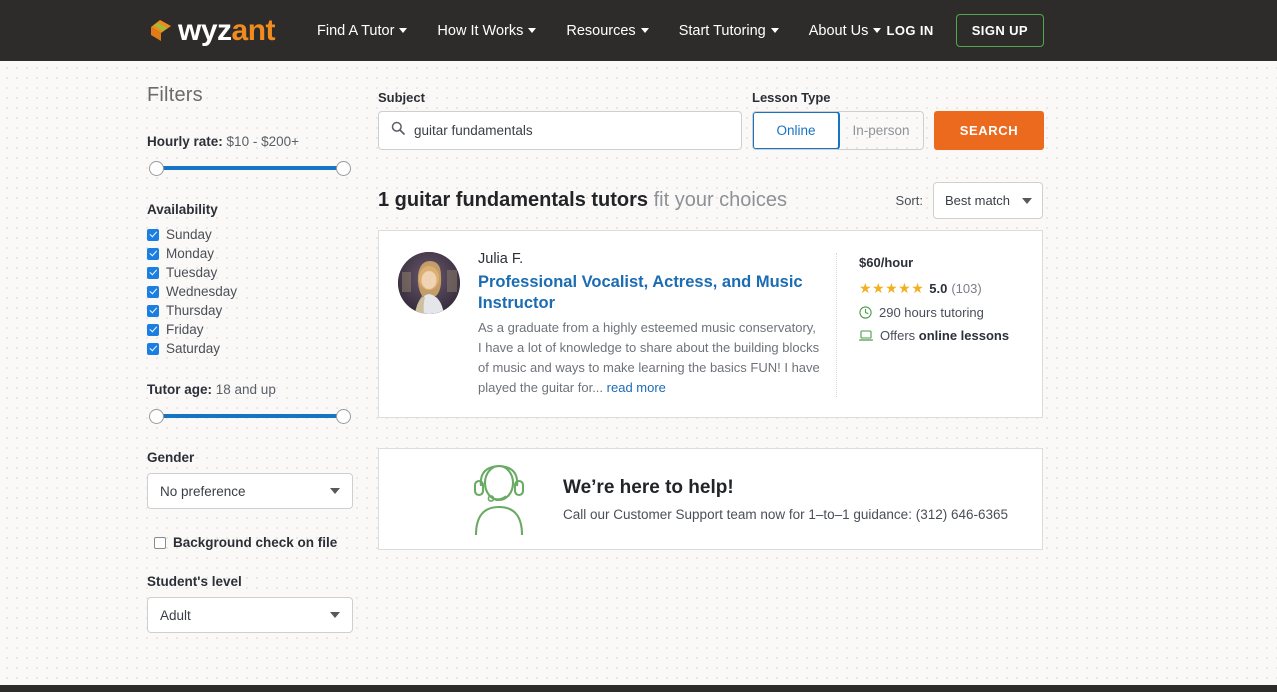  What do you see at coordinates (175, 95) in the screenshot?
I see `filters-title: Filters` at bounding box center [175, 95].